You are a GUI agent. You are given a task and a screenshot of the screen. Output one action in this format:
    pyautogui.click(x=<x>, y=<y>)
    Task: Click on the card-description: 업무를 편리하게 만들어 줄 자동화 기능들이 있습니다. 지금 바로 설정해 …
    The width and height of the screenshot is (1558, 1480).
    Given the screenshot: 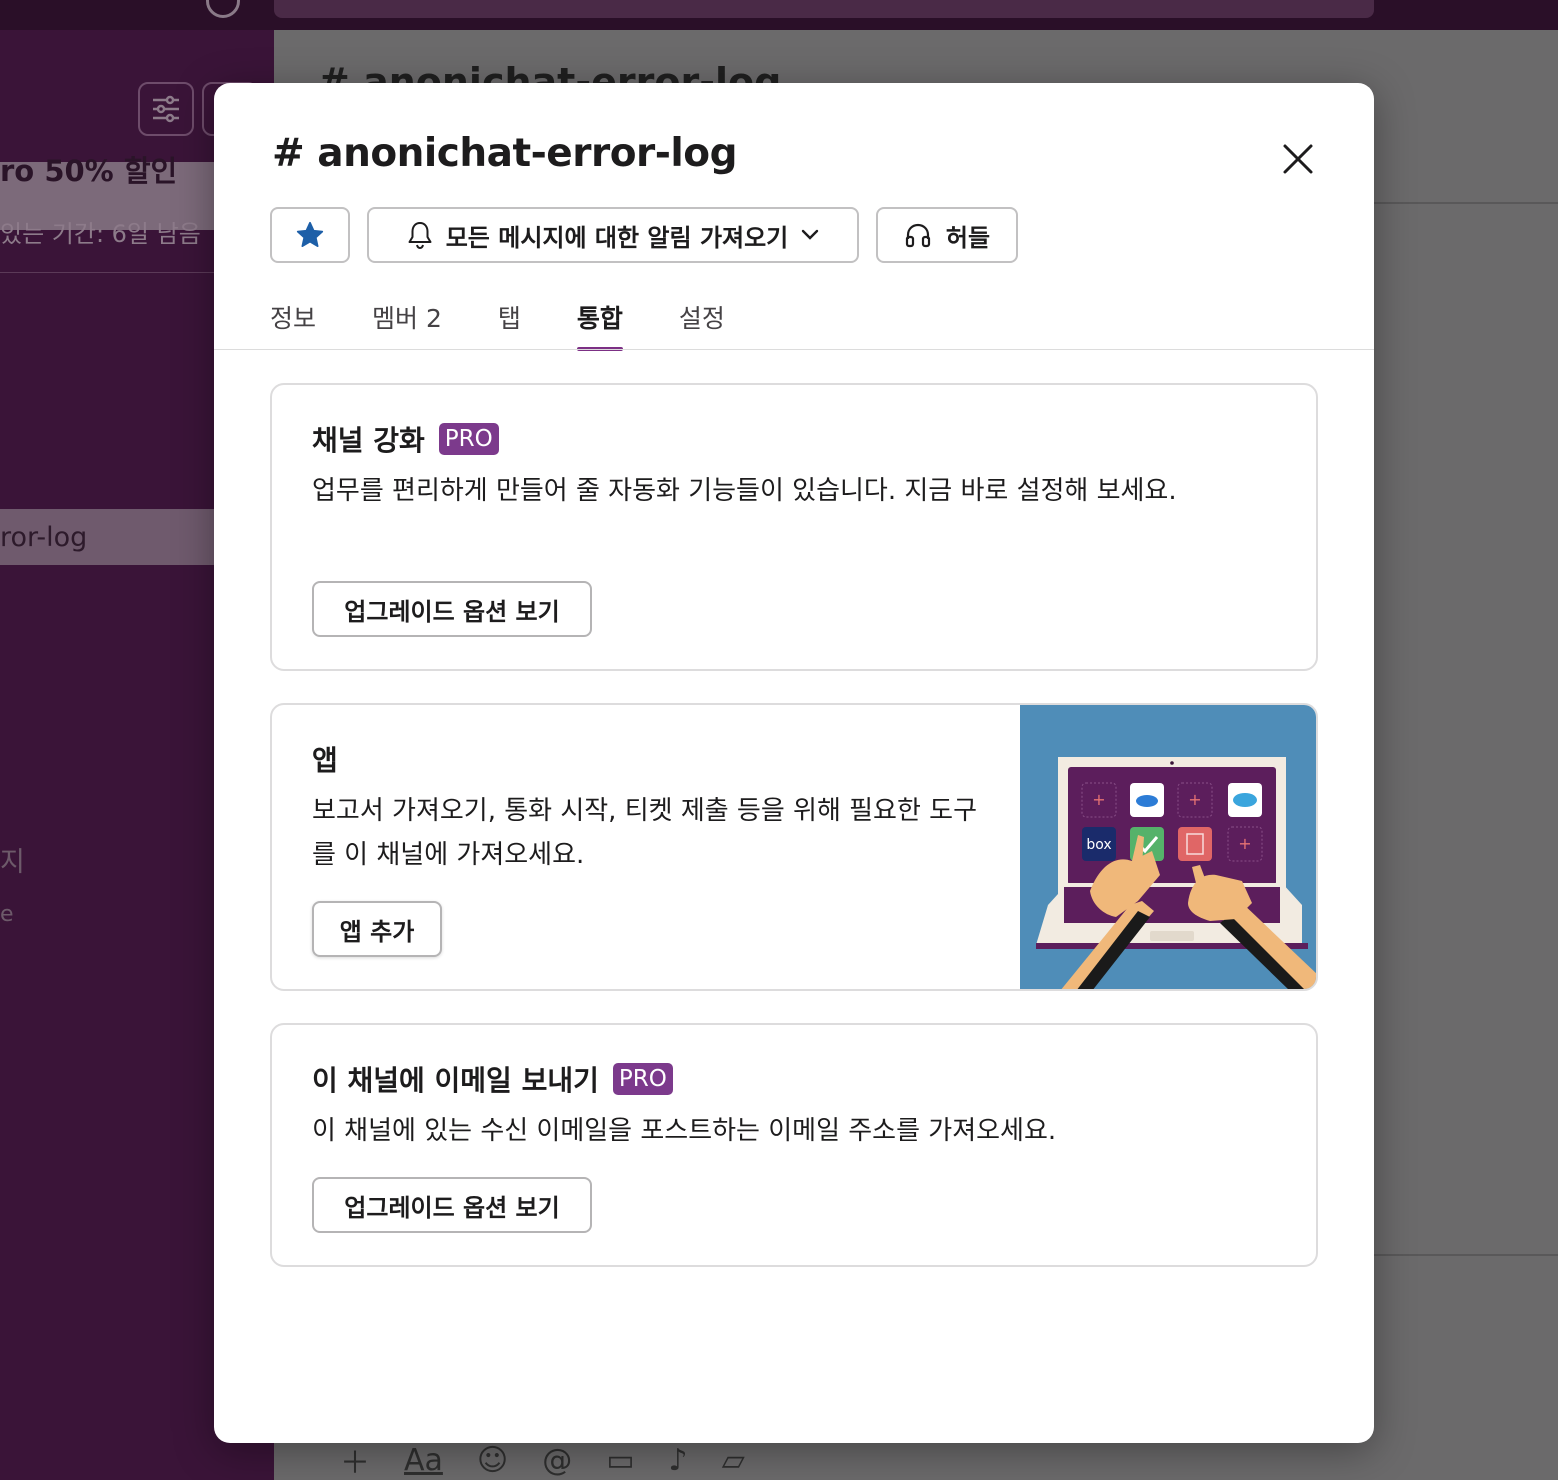 What is the action you would take?
    pyautogui.click(x=744, y=491)
    